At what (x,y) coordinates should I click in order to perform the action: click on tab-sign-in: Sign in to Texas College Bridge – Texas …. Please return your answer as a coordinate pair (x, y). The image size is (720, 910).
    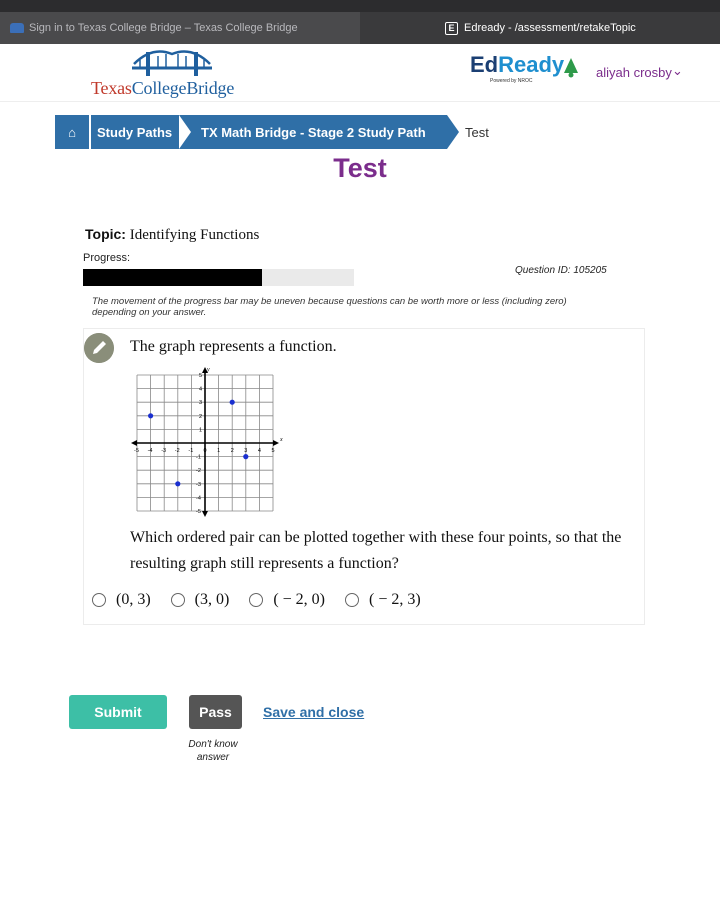
    Looking at the image, I should click on (180, 28).